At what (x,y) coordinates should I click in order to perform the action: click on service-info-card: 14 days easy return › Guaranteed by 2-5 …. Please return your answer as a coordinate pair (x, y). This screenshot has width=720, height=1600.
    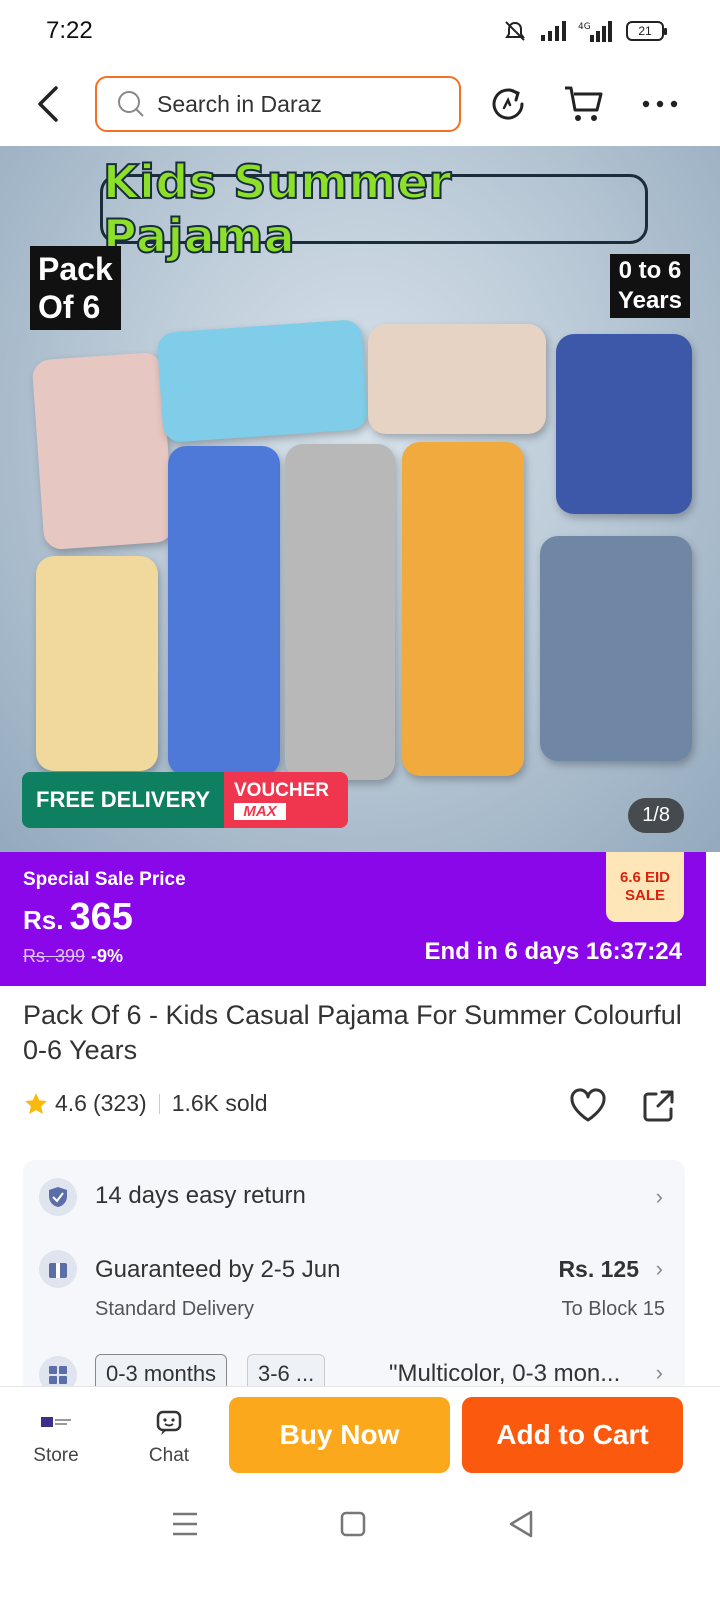
    Looking at the image, I should click on (354, 1280).